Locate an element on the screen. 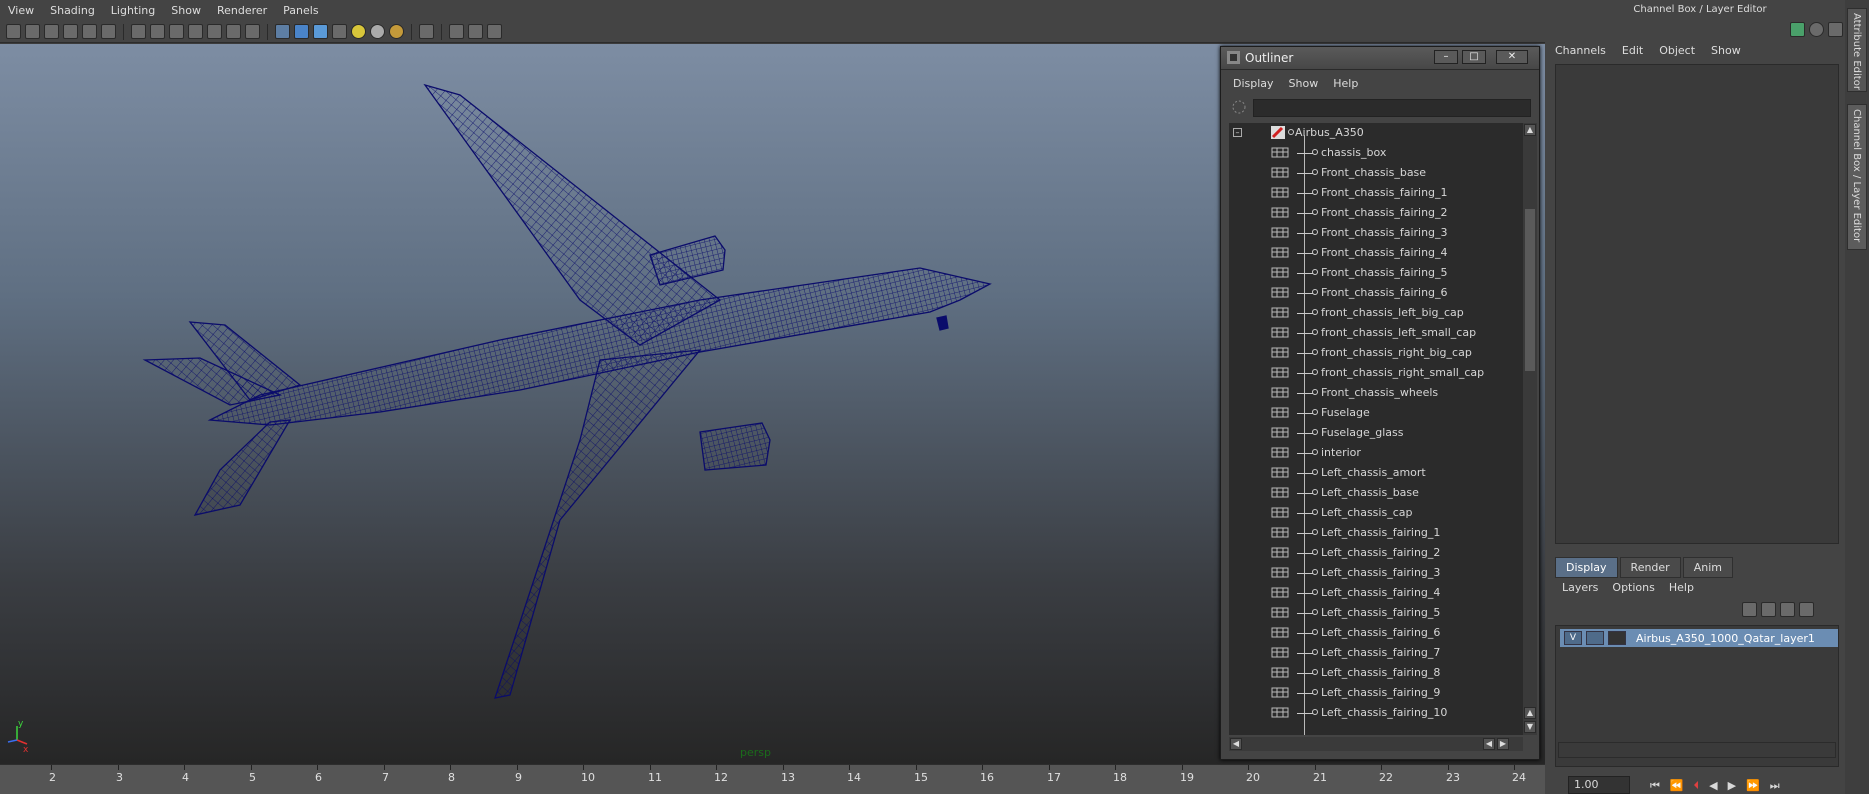 This screenshot has width=1869, height=794. grease-pencil-icon is located at coordinates (108, 31).